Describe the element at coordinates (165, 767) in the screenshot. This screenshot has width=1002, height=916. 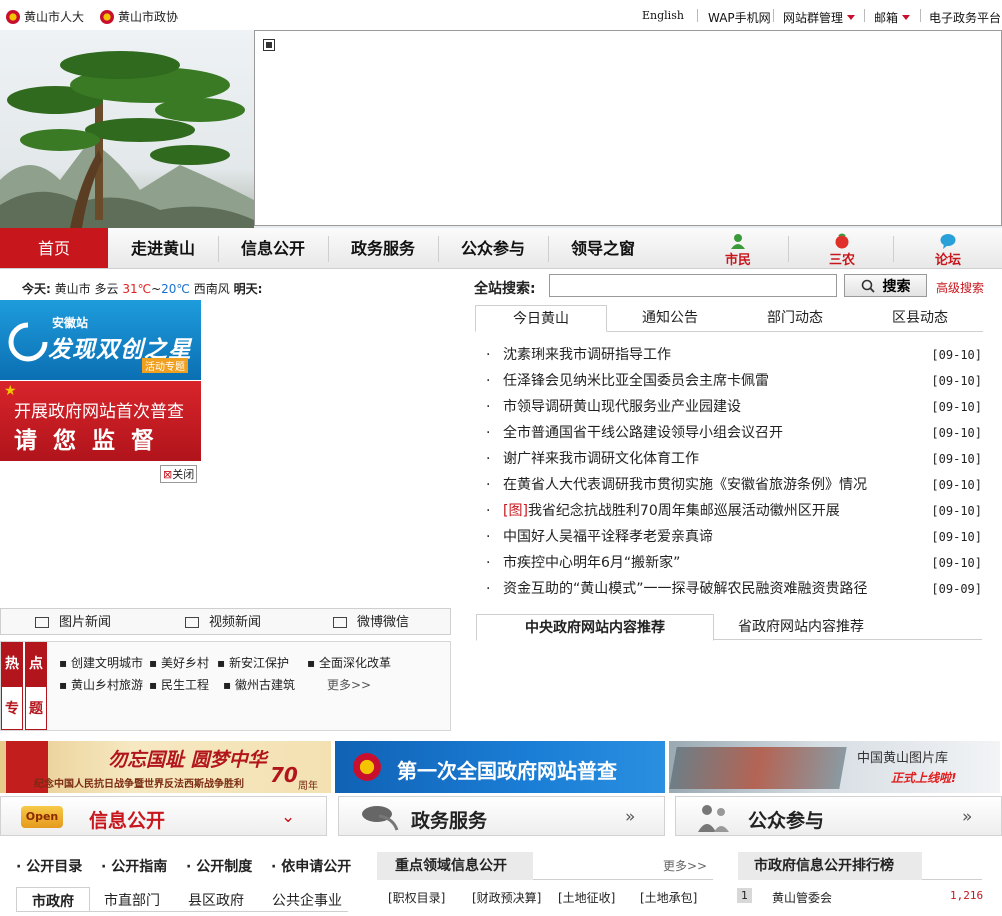
I see `banner-anti-war-anniversary: 勿忘国耻 圆梦中华 纪念中国人民抗日战争暨世界反法西斯战争胜利 70 周年` at that location.